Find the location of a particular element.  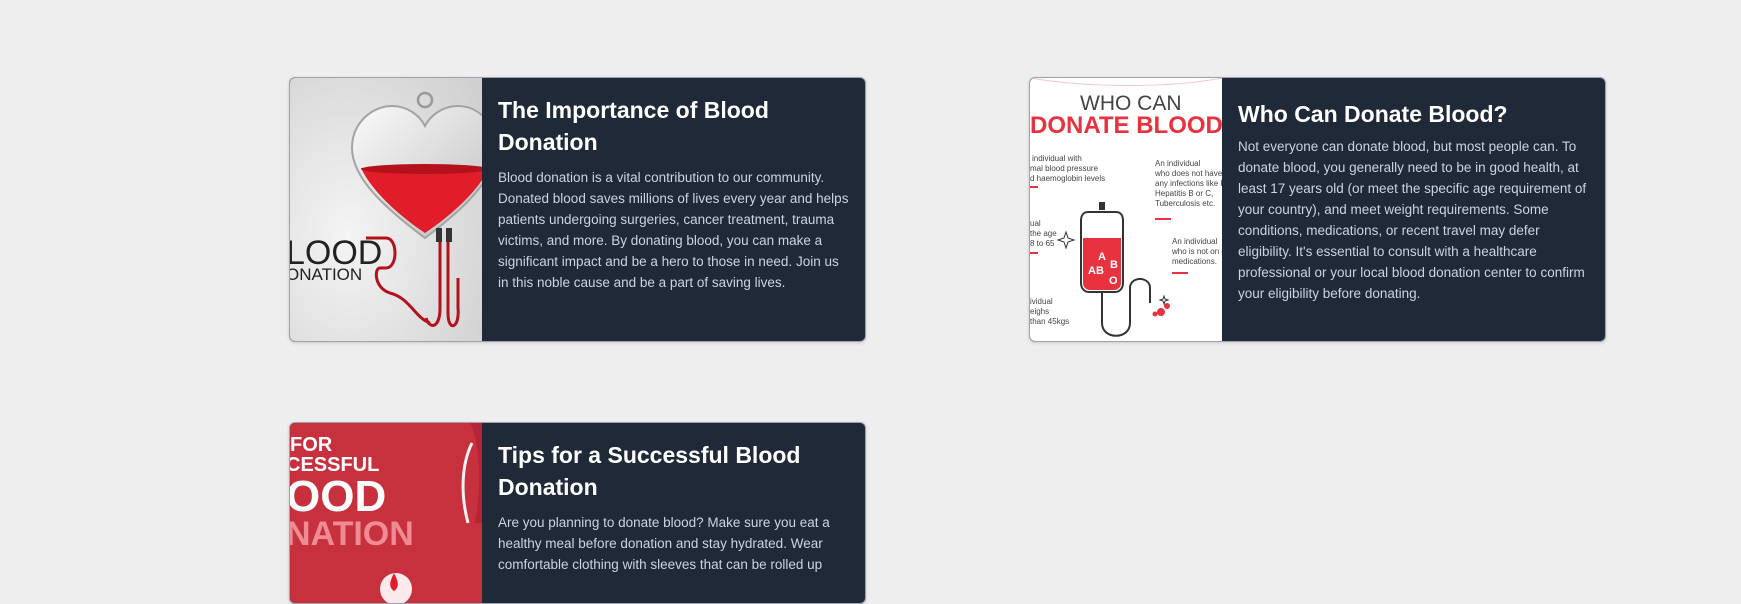

card-image: FOR CESSFUL OOD NATION is located at coordinates (386, 513).